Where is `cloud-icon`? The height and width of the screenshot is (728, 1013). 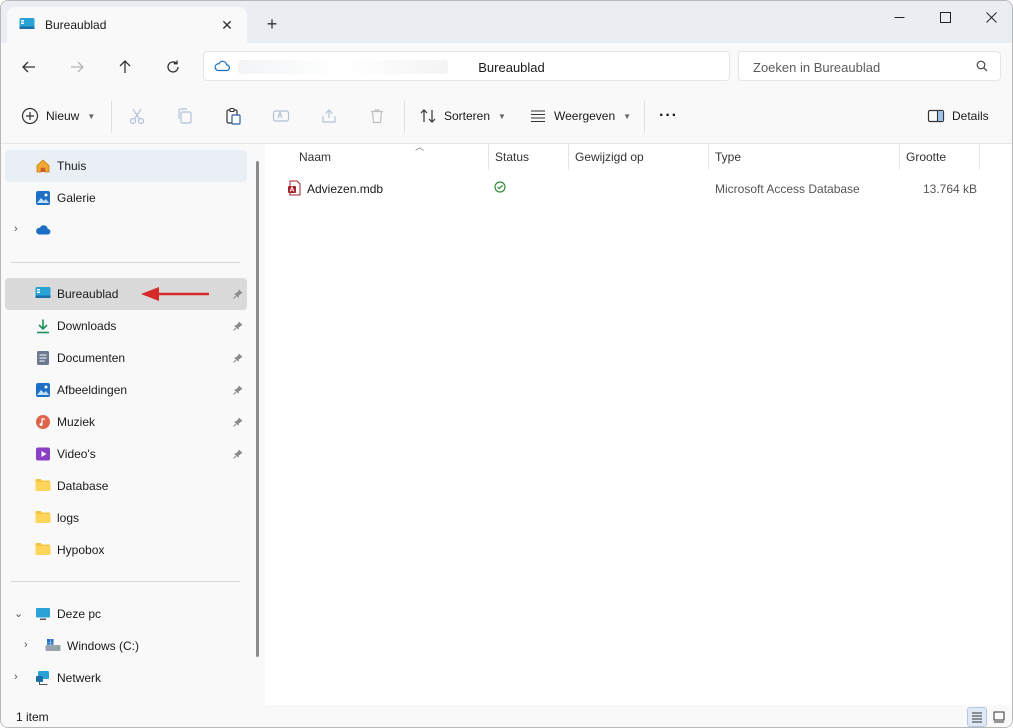
cloud-icon is located at coordinates (43, 230).